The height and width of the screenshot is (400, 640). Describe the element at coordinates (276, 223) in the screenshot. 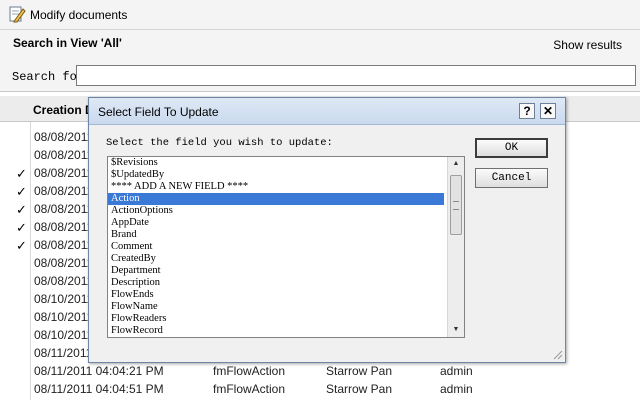

I see `field-list-item: AppDate` at that location.